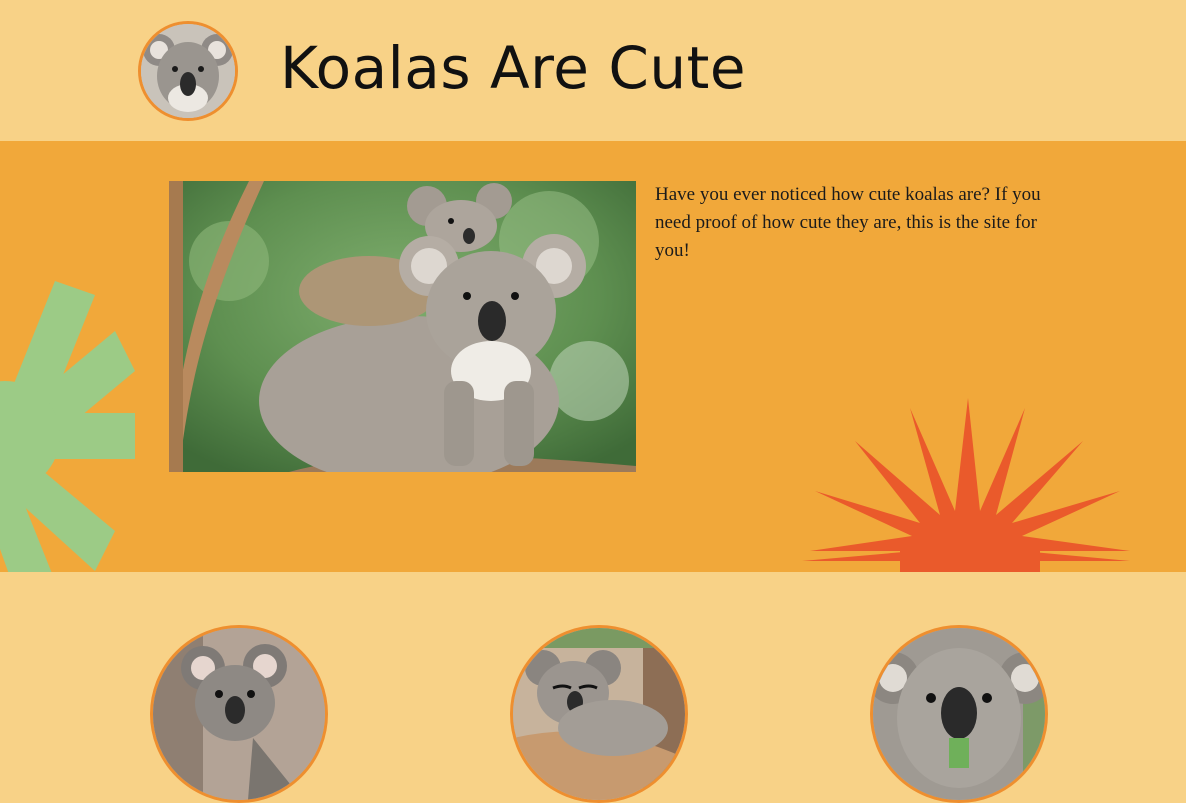  Describe the element at coordinates (67, 426) in the screenshot. I see `asterisk-decoration` at that location.